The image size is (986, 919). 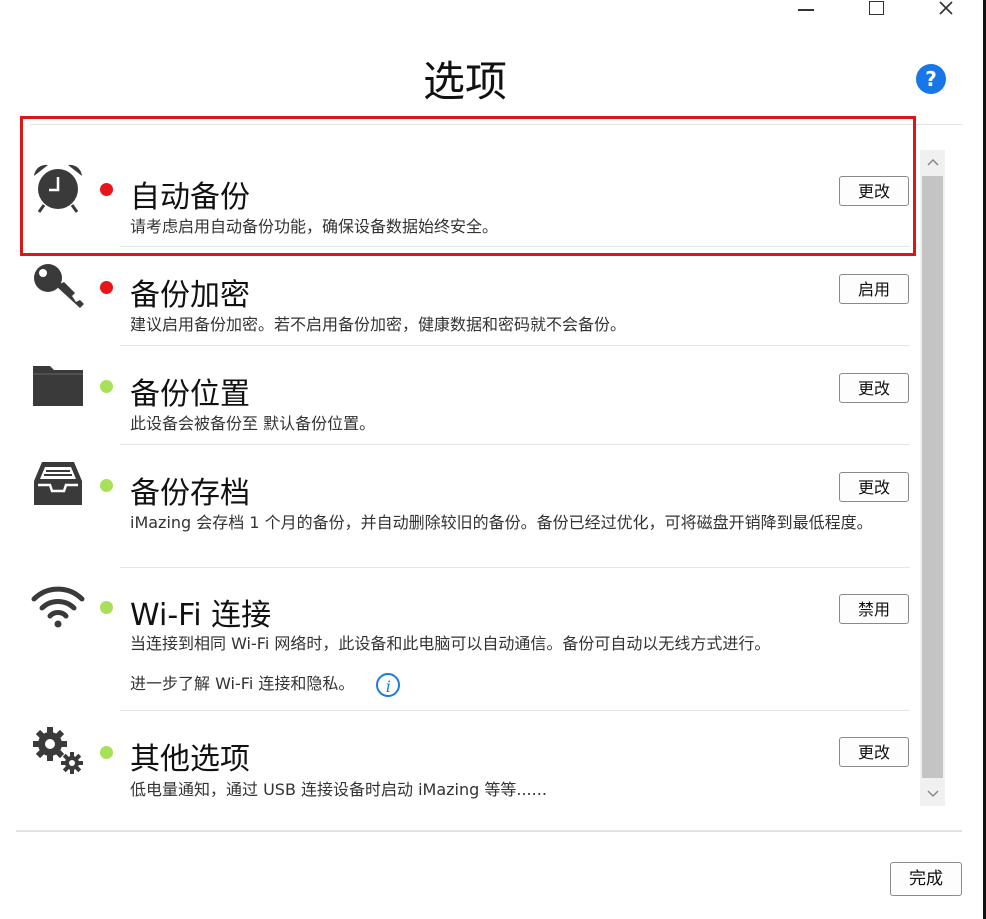 What do you see at coordinates (931, 79) in the screenshot?
I see `help-icon: ?` at bounding box center [931, 79].